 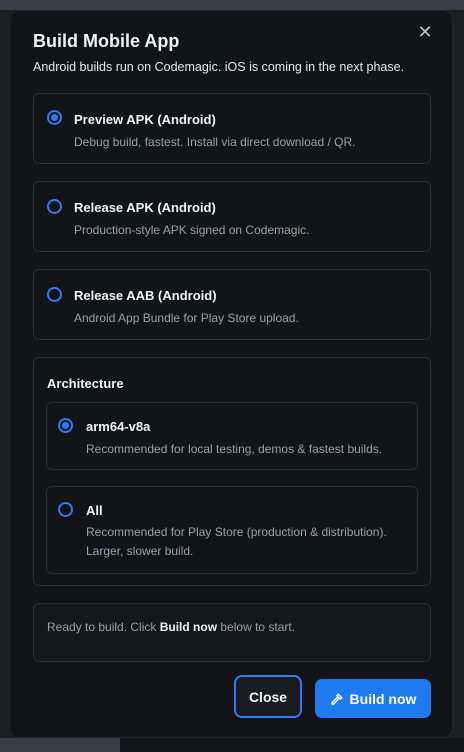 What do you see at coordinates (94, 510) in the screenshot?
I see `option-title: All` at bounding box center [94, 510].